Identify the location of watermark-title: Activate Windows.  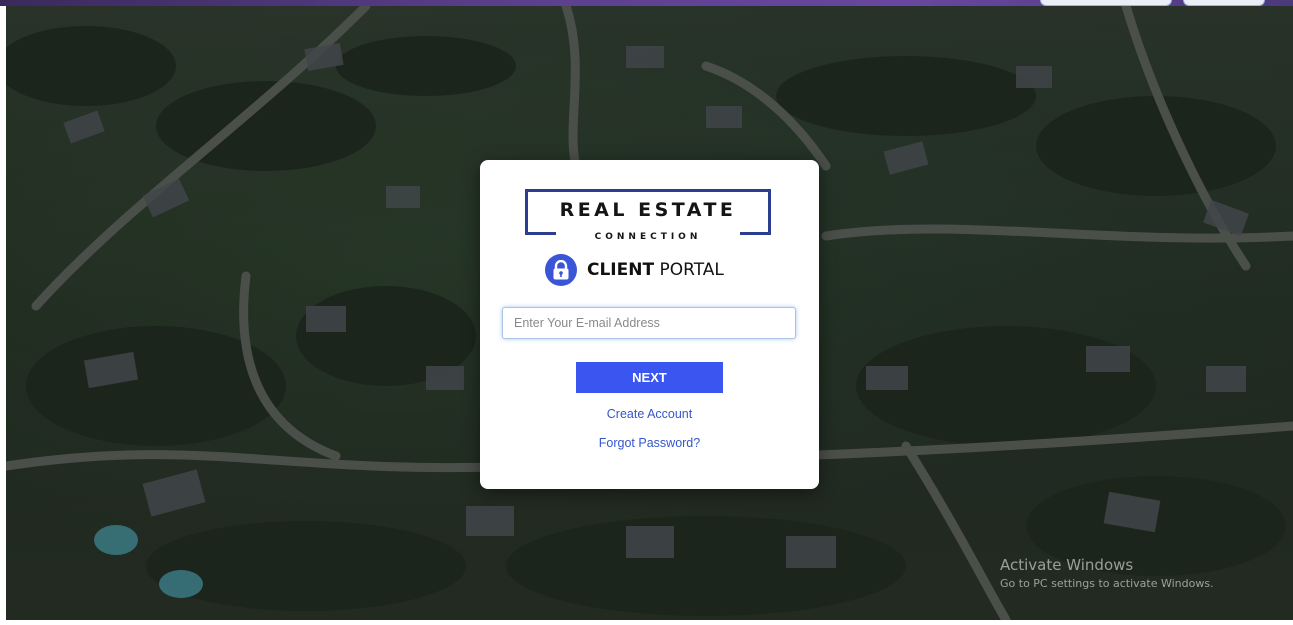
(1067, 565).